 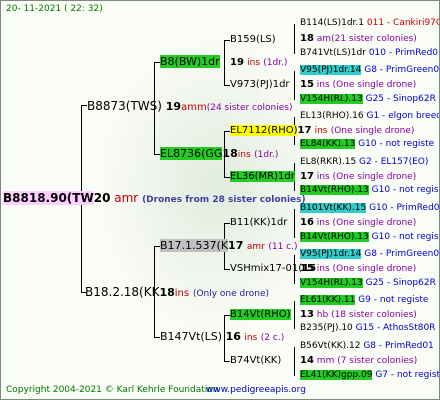 What do you see at coordinates (177, 292) in the screenshot?
I see `drone-node: B18.2.18(KK18ins (Only one drone)` at bounding box center [177, 292].